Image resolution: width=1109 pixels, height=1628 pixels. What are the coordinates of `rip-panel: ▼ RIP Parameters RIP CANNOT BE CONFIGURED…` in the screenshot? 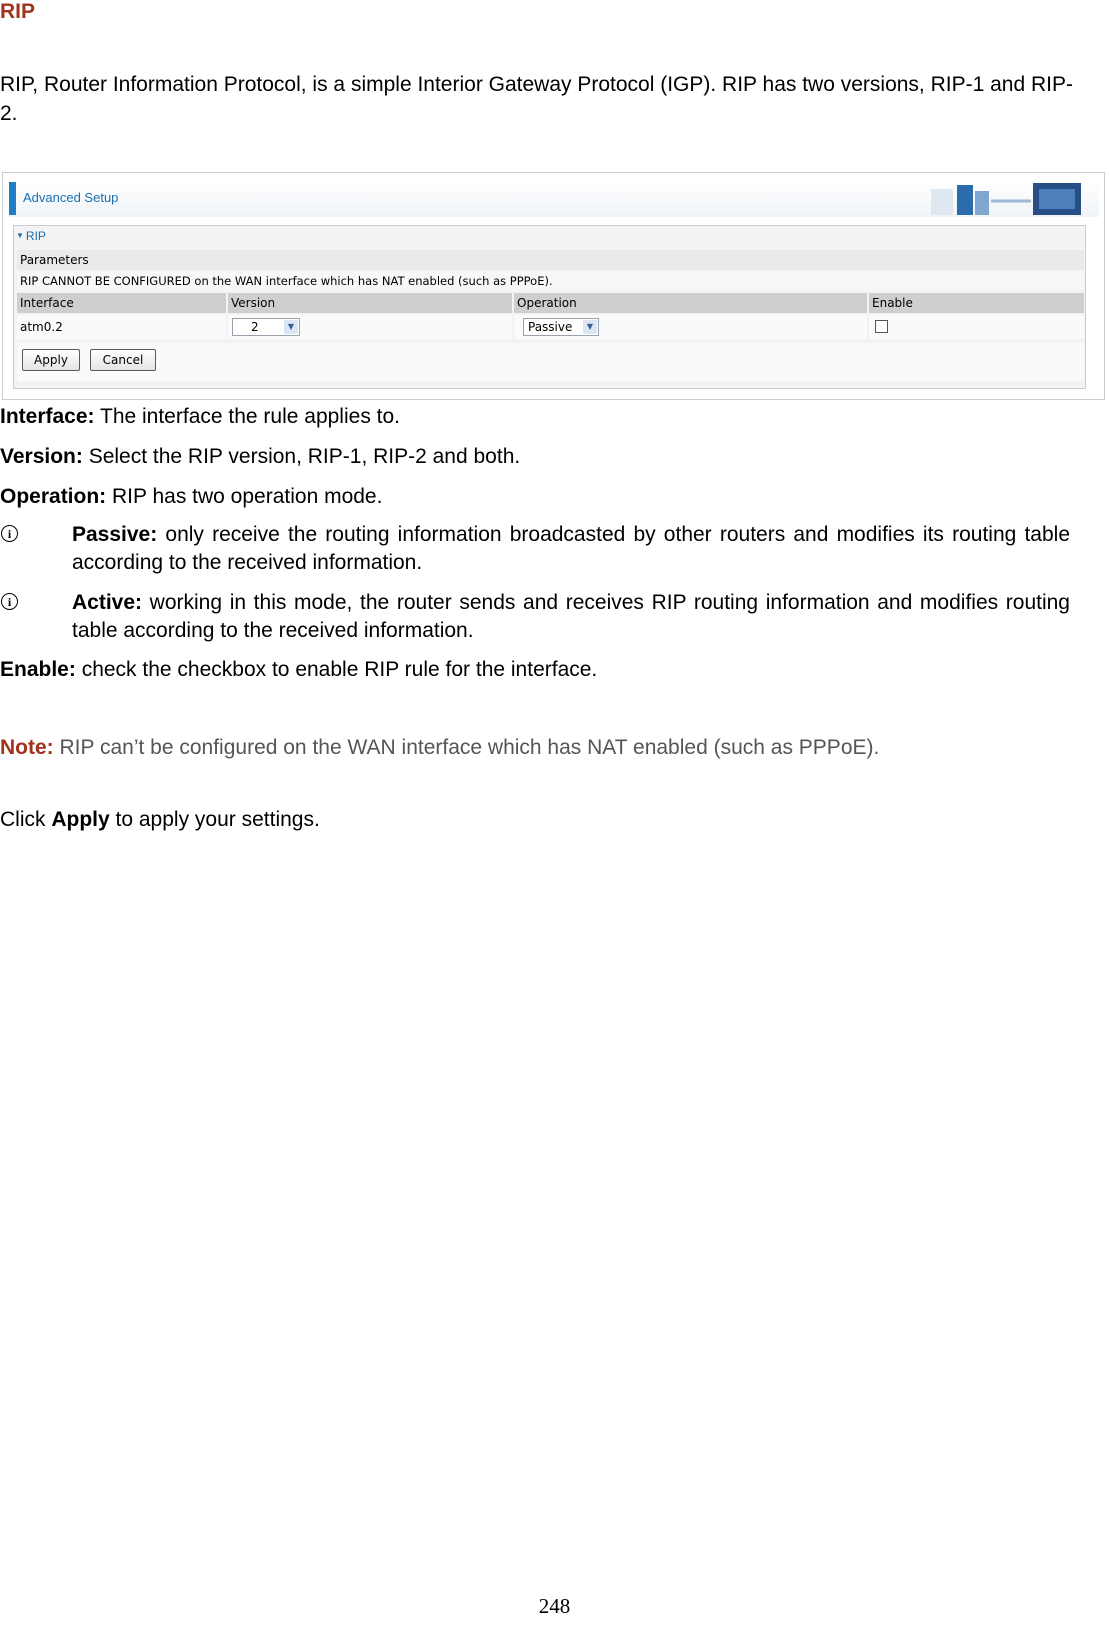 It's located at (549, 307).